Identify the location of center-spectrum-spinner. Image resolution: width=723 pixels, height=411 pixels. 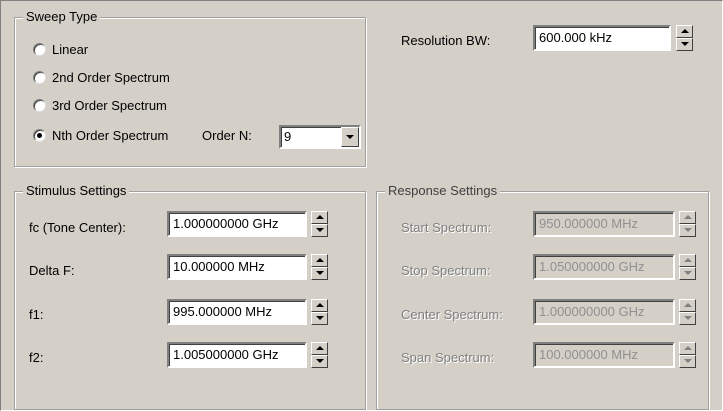
(687, 312).